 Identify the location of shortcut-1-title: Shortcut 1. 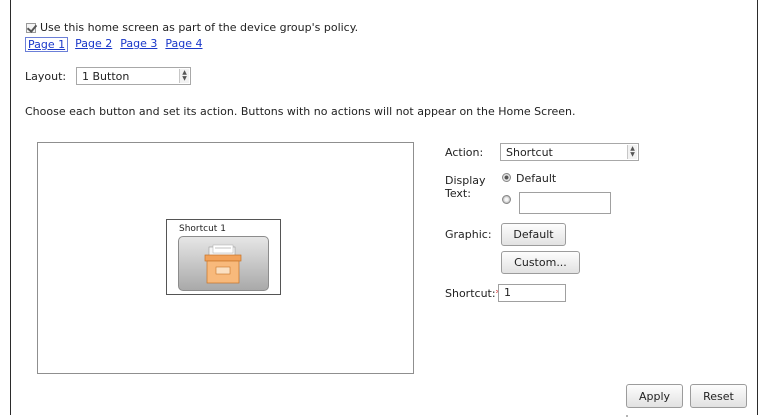
(202, 229).